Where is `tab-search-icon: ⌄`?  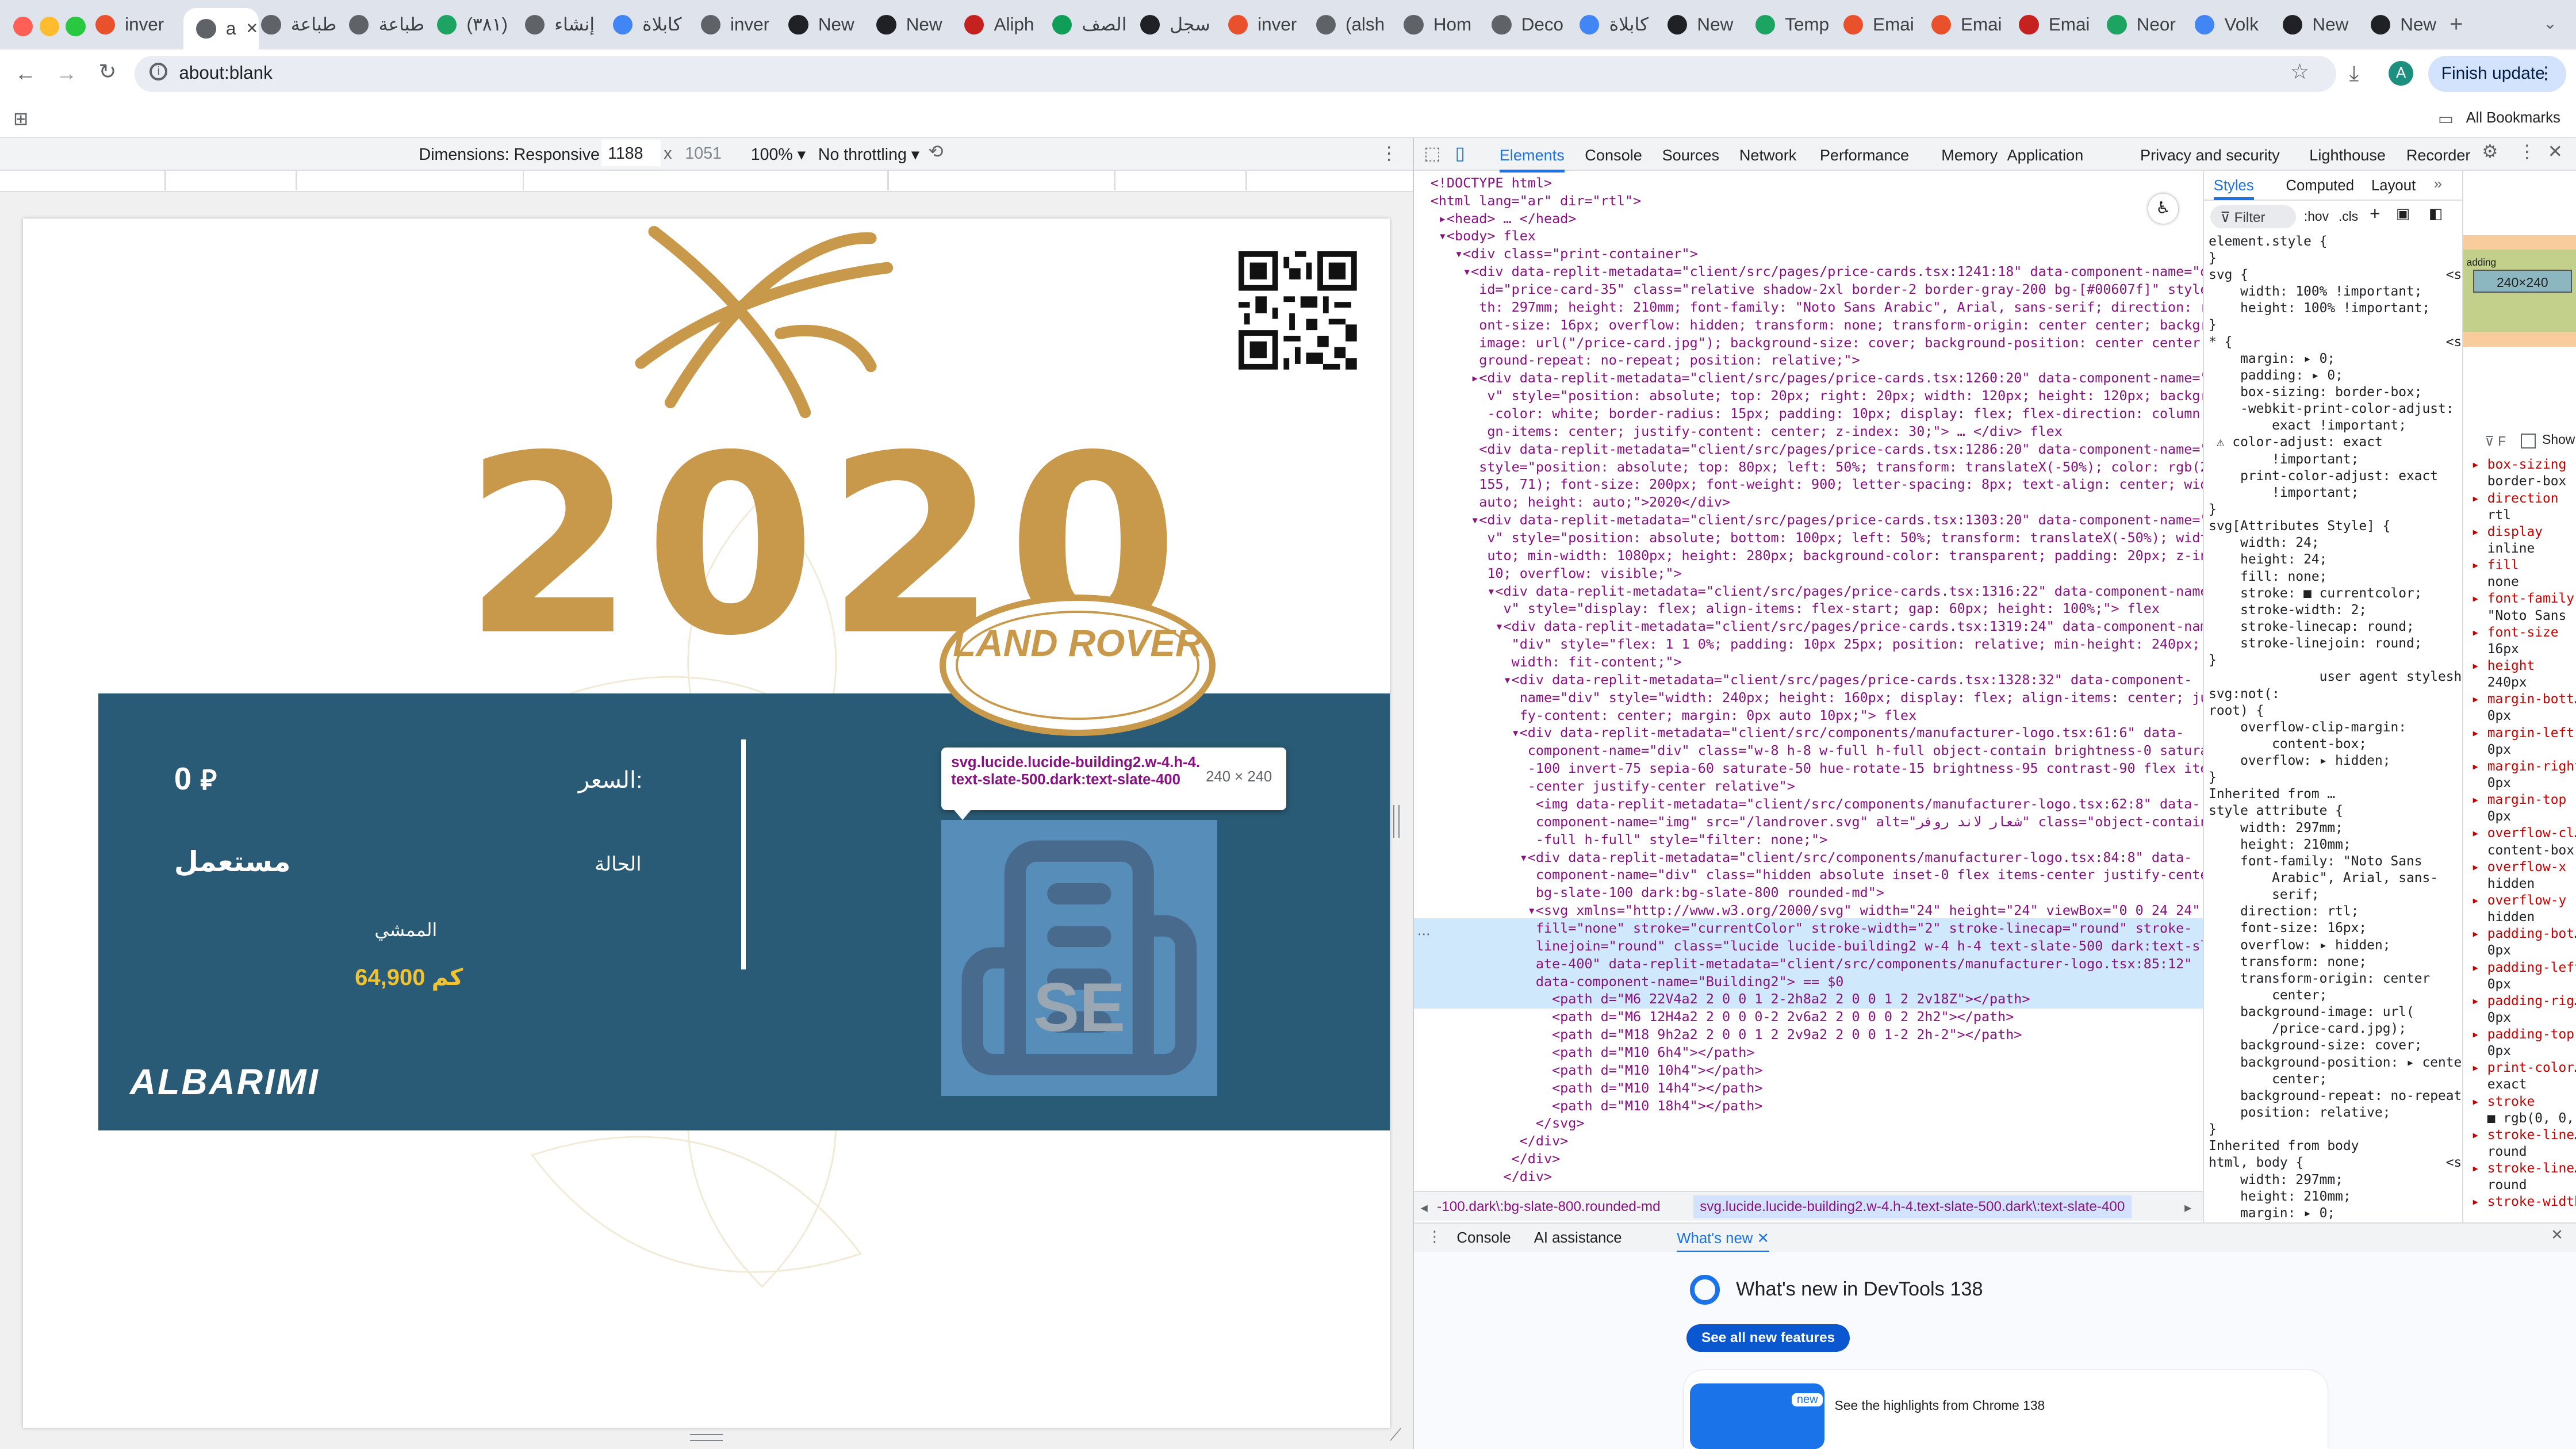
tab-search-icon: ⌄ is located at coordinates (2550, 23).